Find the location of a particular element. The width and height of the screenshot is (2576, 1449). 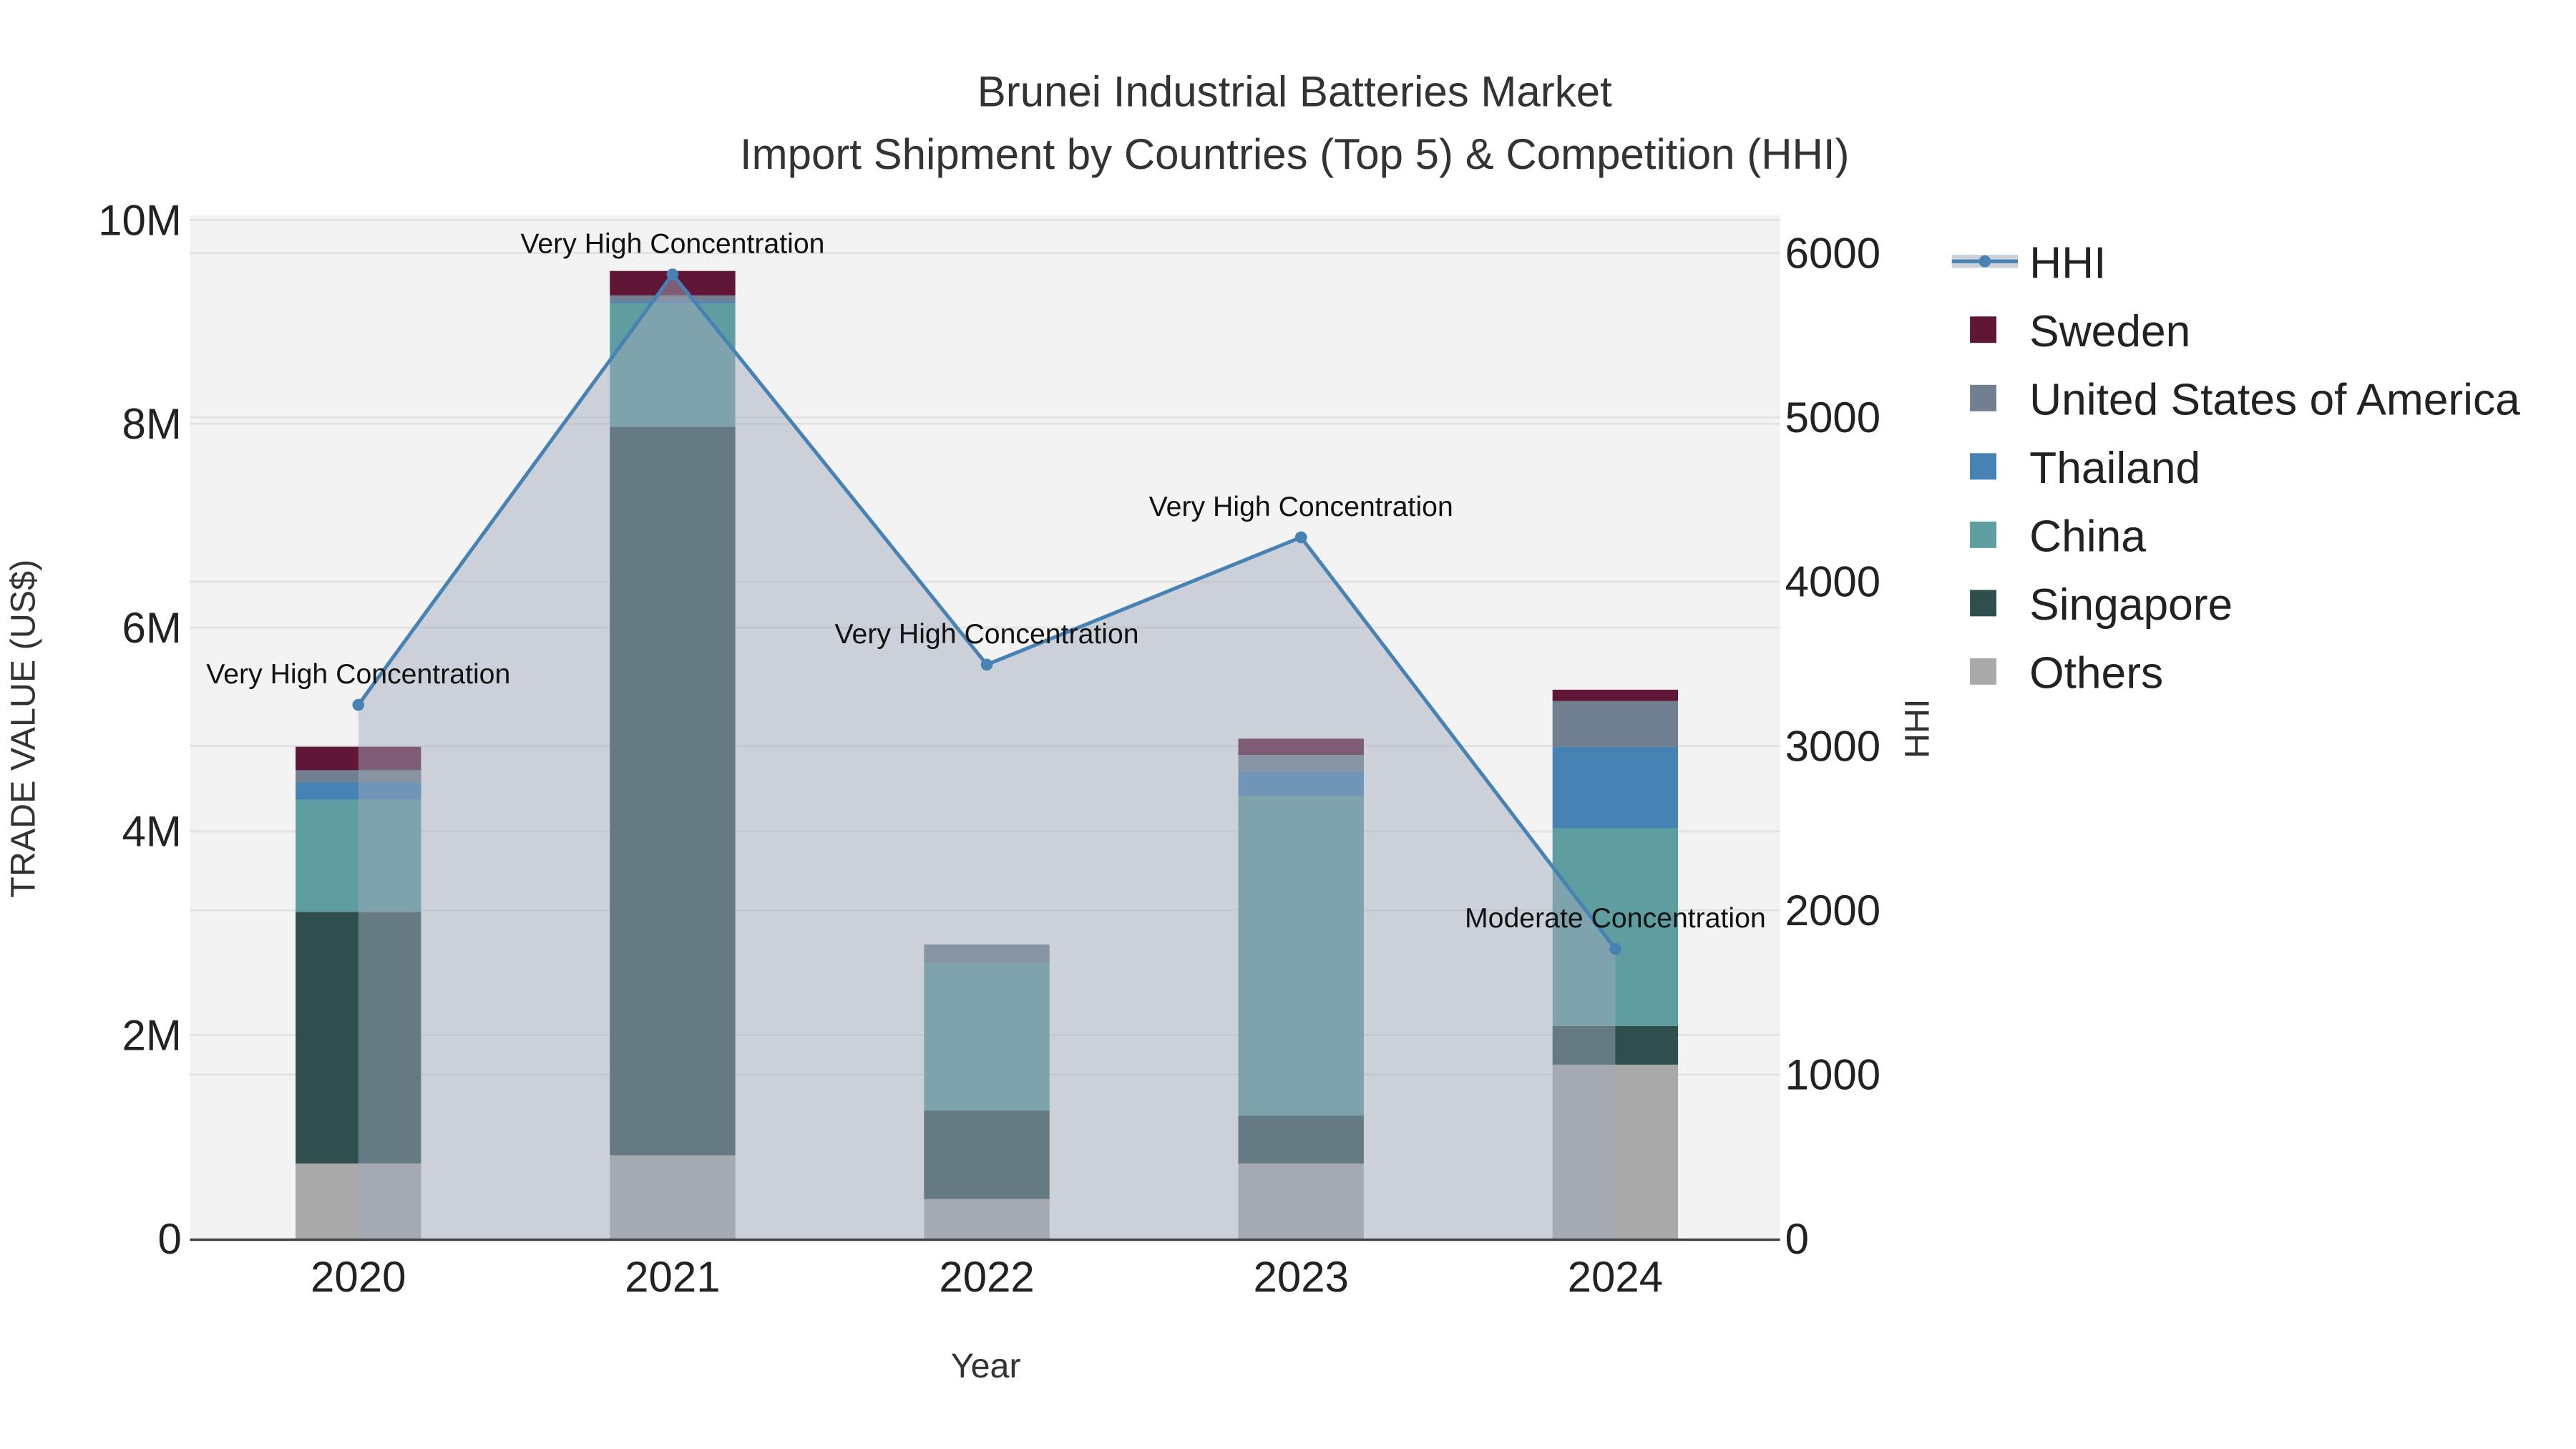

x-tick-label: 2023 is located at coordinates (1300, 1277).